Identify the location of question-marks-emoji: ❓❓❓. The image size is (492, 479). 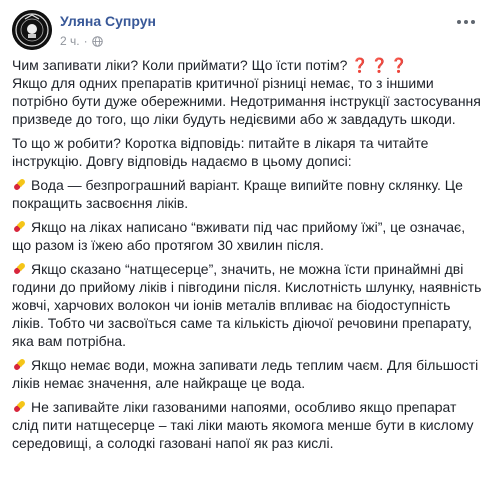
(380, 65).